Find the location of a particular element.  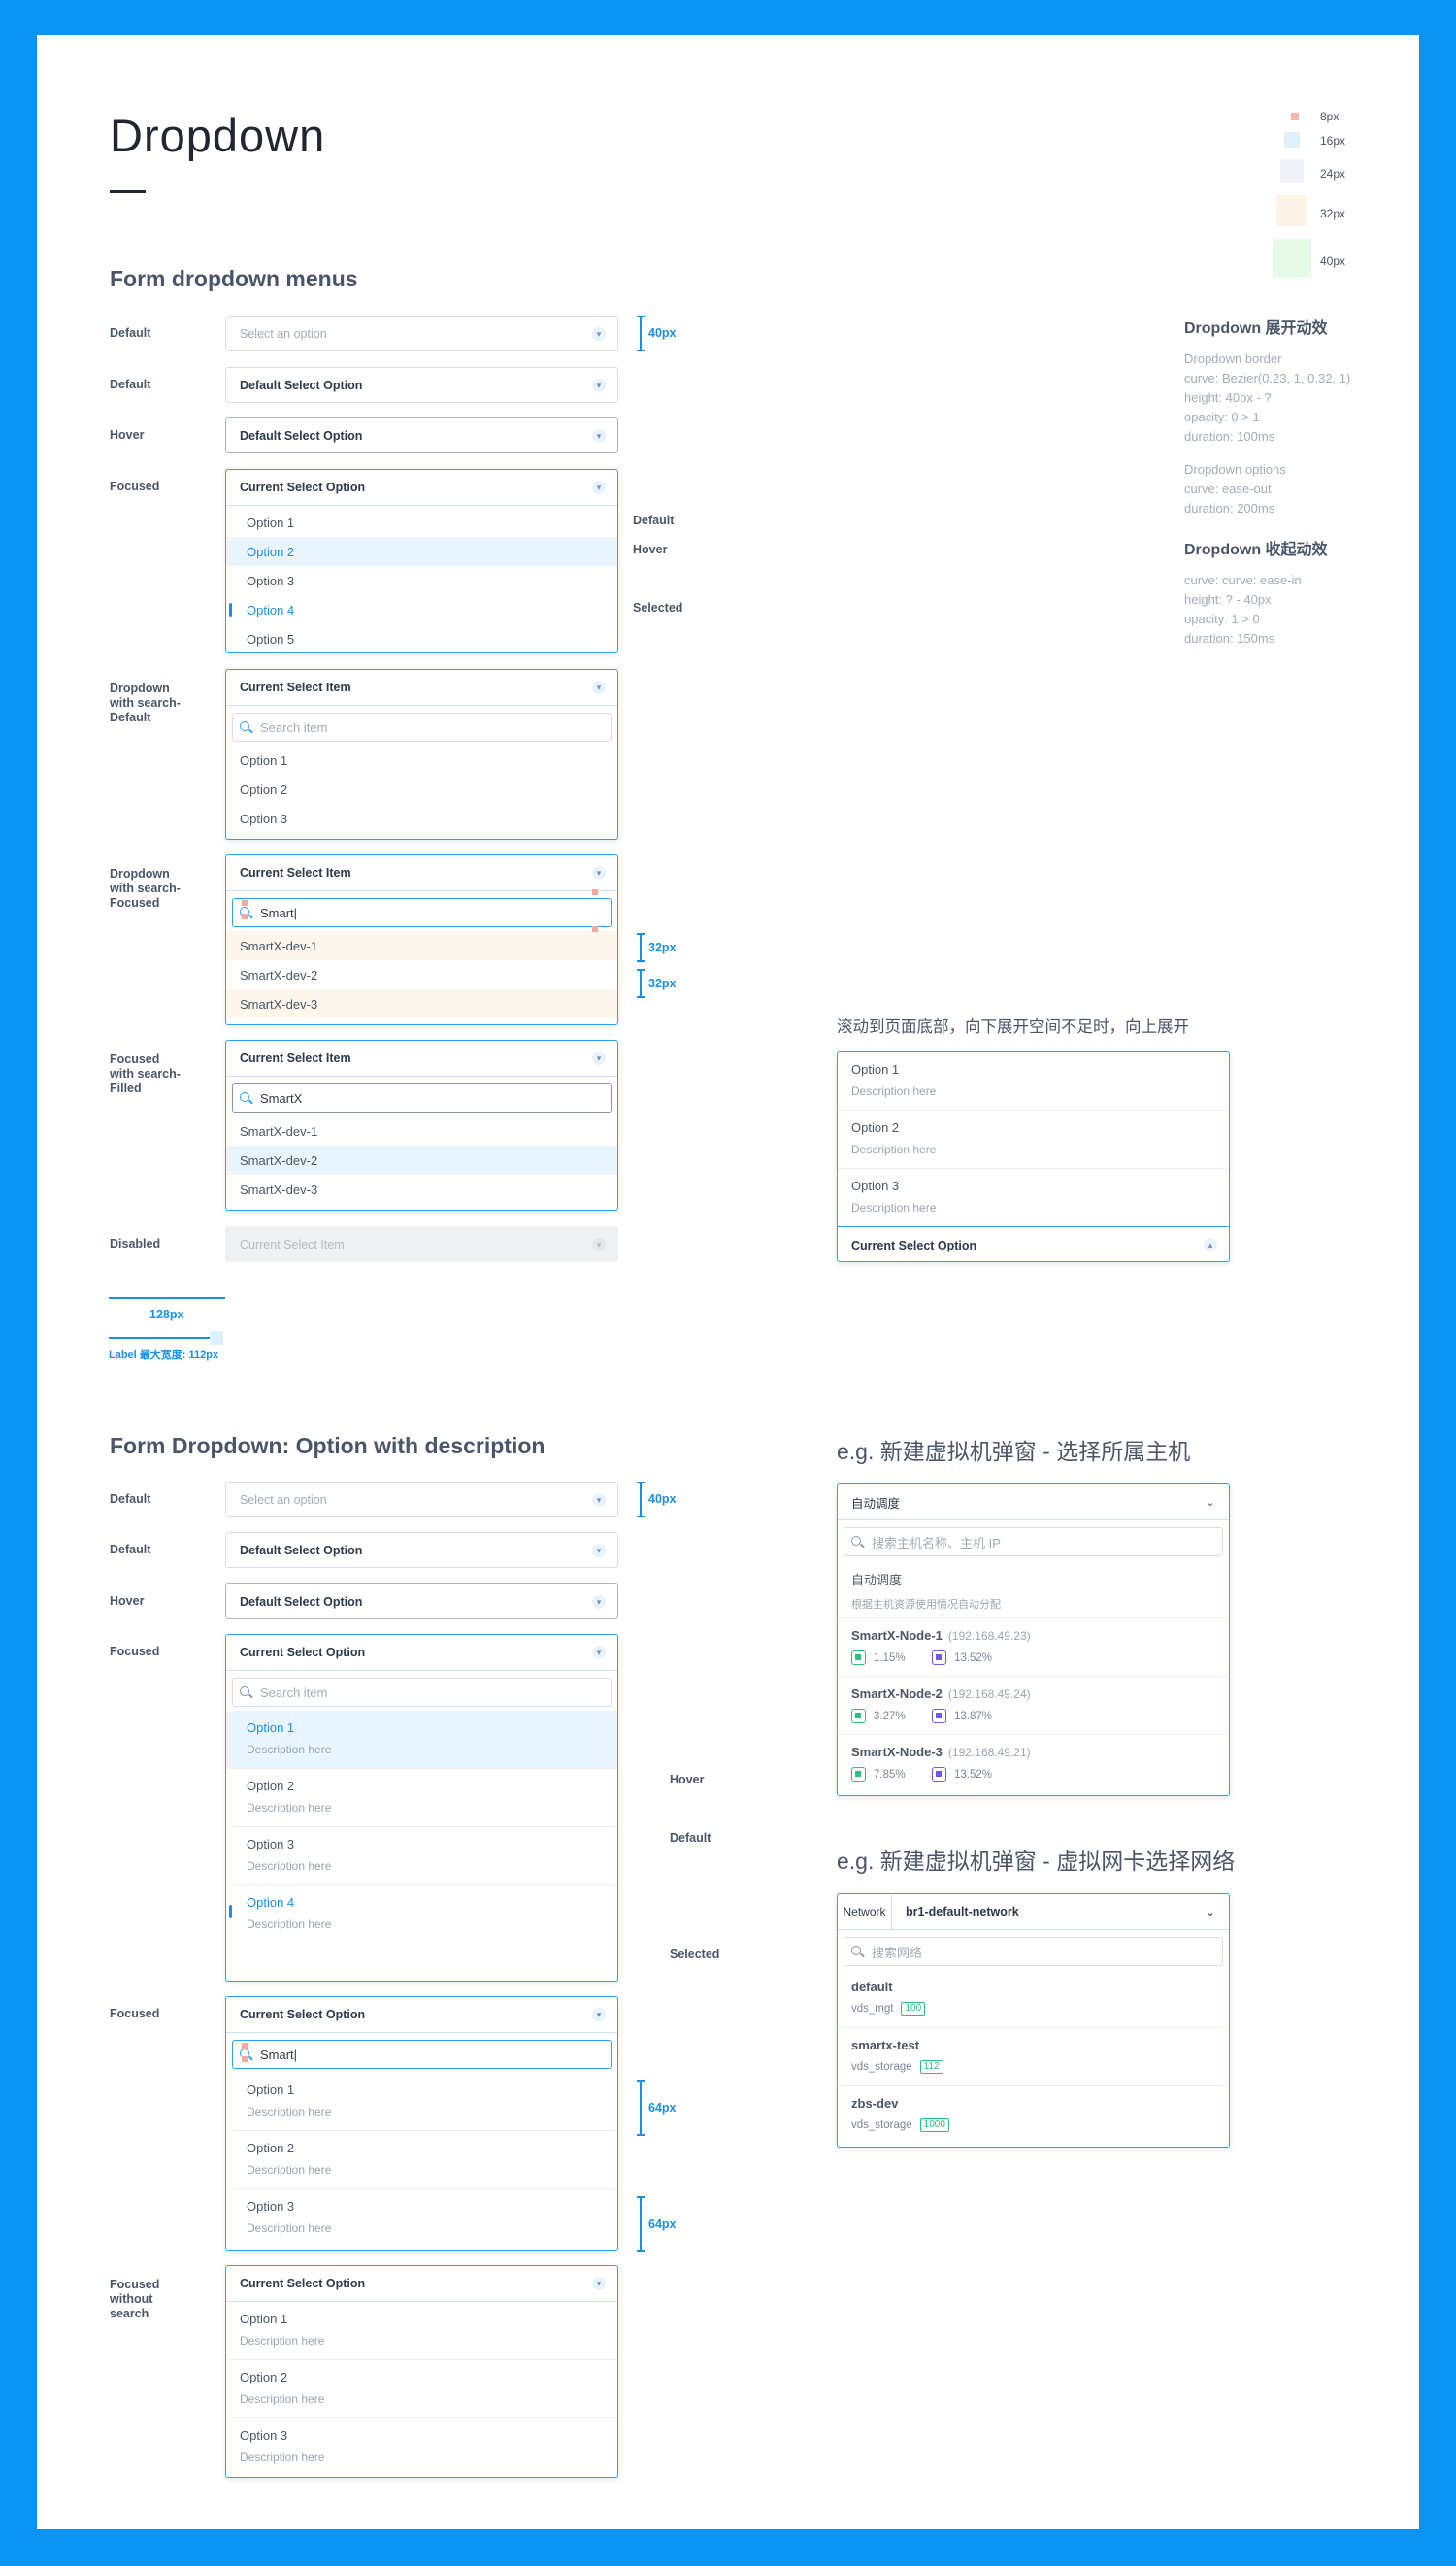

note-line: Dropdown options is located at coordinates (1235, 469).